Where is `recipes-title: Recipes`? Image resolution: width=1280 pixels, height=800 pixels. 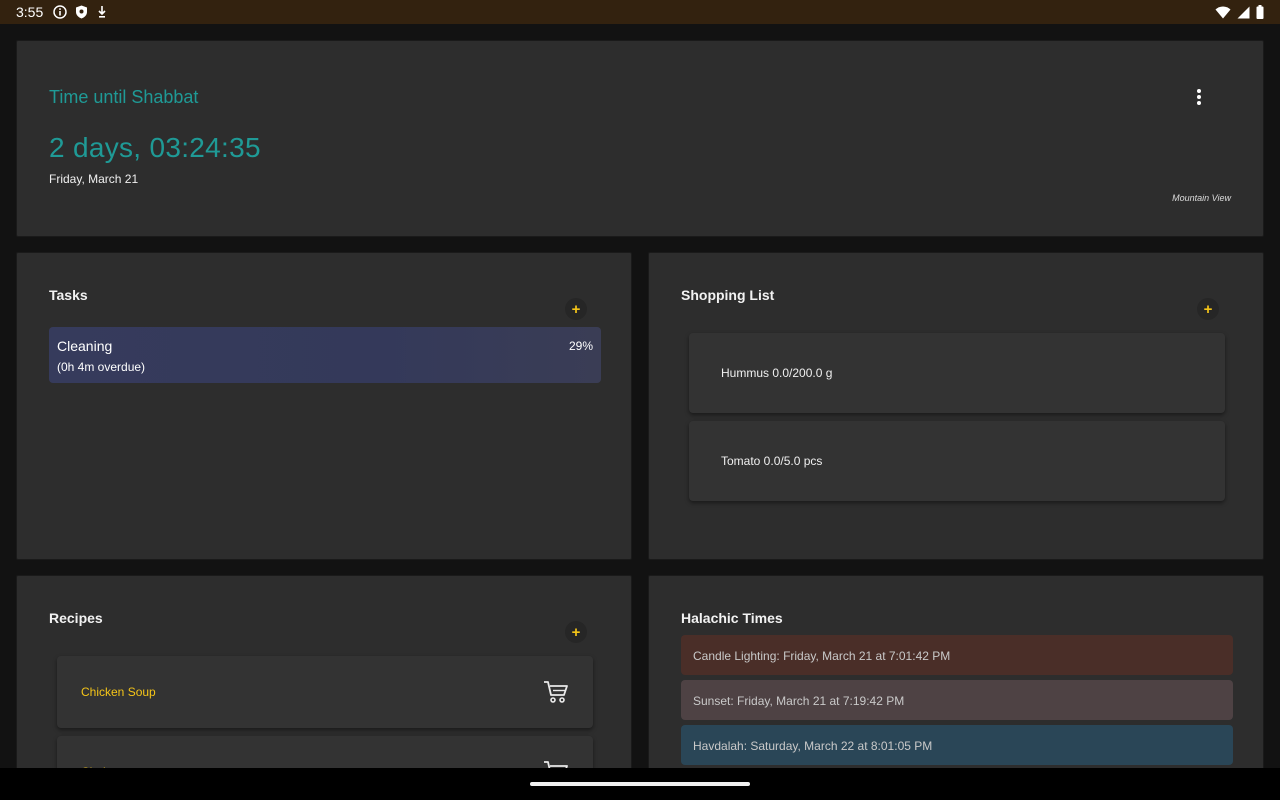 recipes-title: Recipes is located at coordinates (76, 618).